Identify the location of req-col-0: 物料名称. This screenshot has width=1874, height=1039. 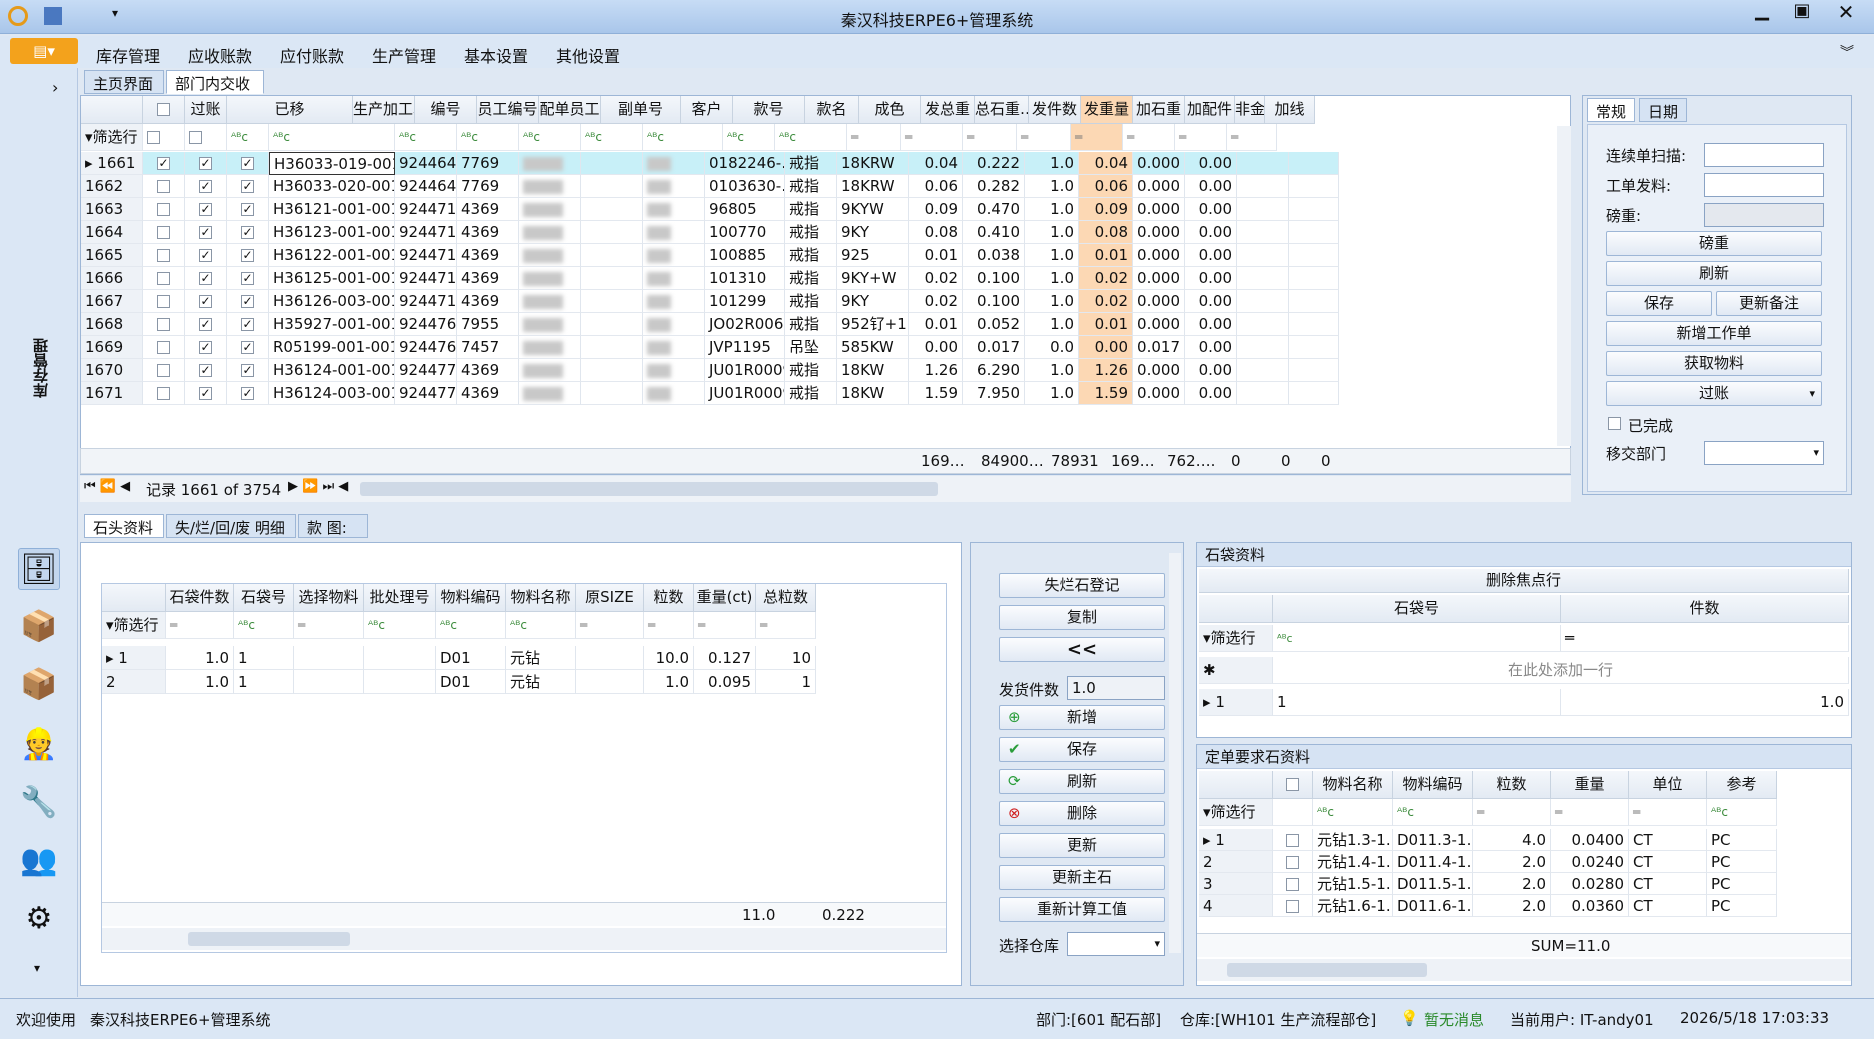
(1353, 785).